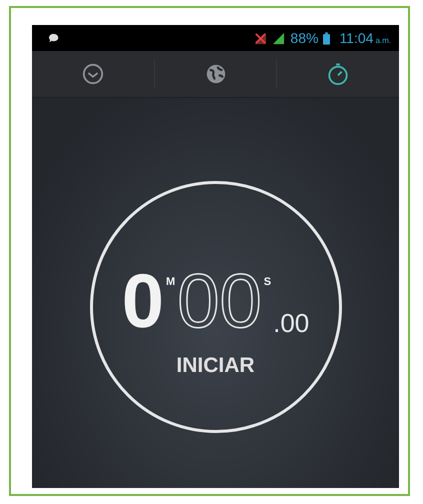 The height and width of the screenshot is (504, 423). What do you see at coordinates (268, 282) in the screenshot?
I see `seconds-unit: S` at bounding box center [268, 282].